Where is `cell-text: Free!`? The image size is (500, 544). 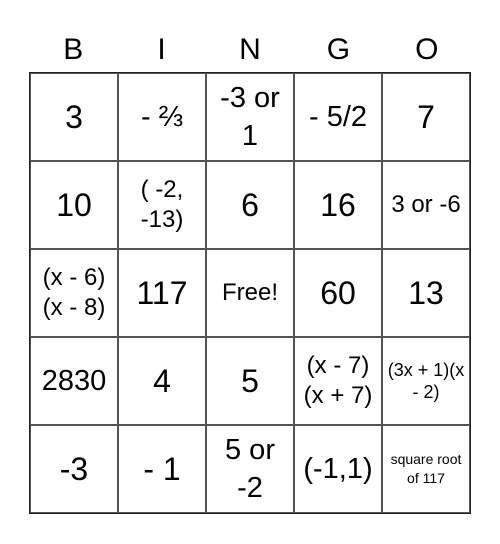
cell-text: Free! is located at coordinates (249, 292).